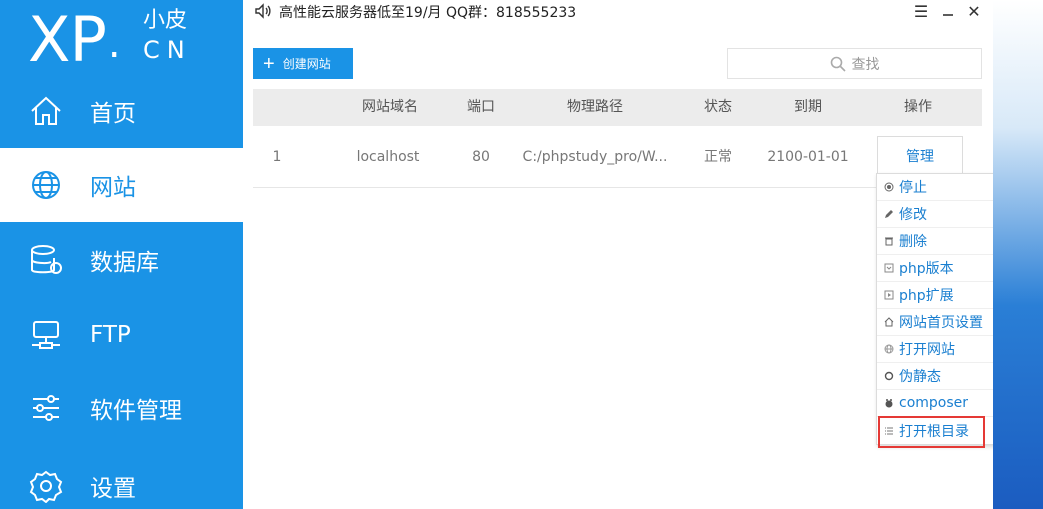 The image size is (1043, 509). I want to click on php-extension-icon, so click(888, 295).